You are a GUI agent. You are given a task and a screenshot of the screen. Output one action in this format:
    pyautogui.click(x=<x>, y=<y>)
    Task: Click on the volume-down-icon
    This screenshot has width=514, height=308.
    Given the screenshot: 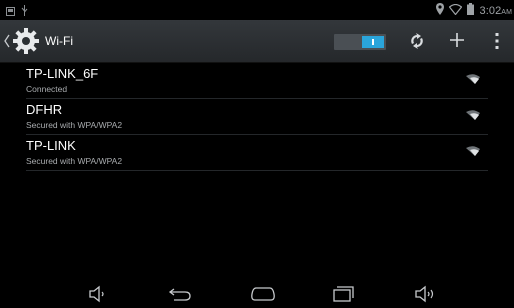 What is the action you would take?
    pyautogui.click(x=97, y=294)
    